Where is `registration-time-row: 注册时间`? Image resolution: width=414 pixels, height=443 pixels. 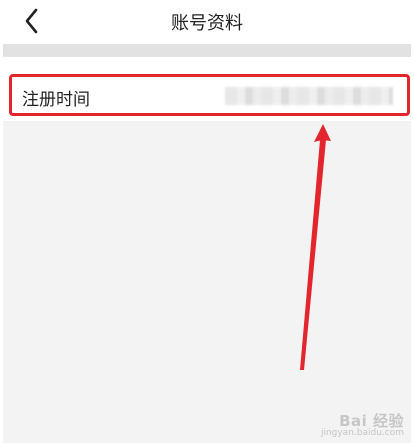
registration-time-row: 注册时间 is located at coordinates (209, 95).